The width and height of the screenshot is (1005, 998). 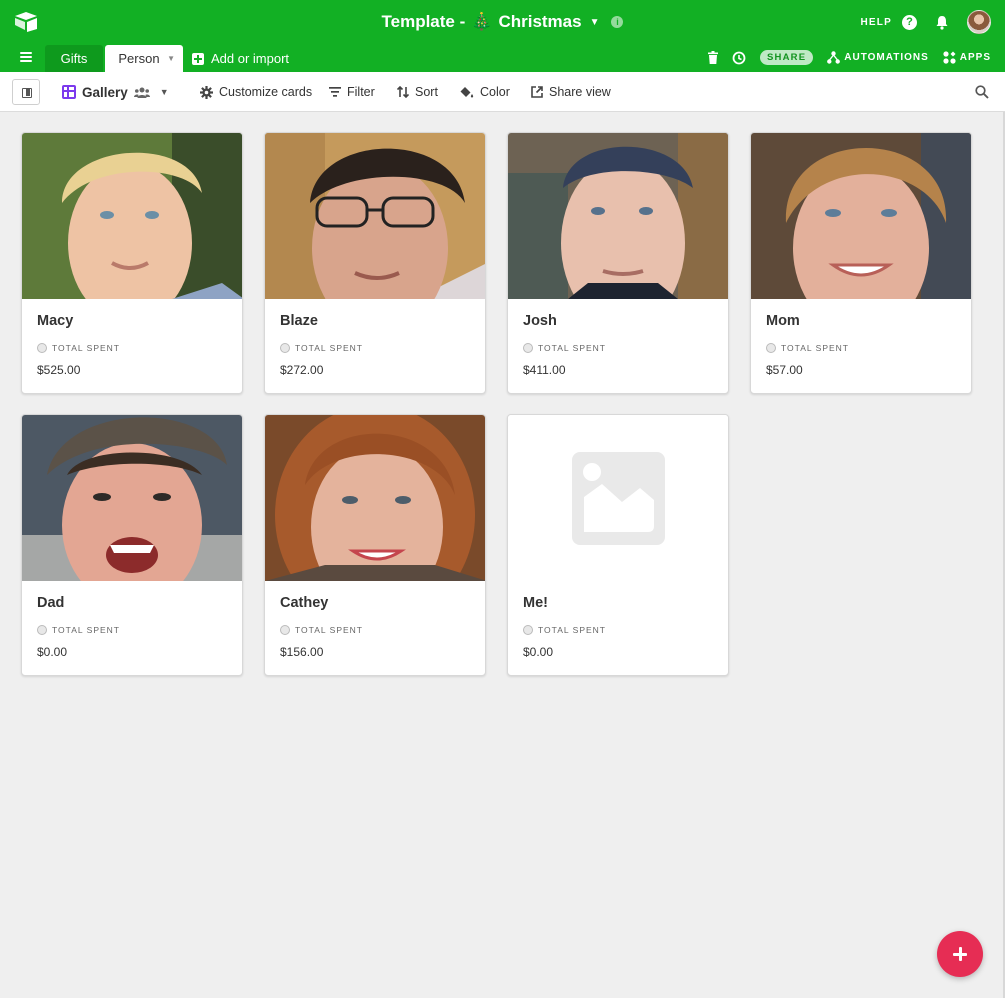 What do you see at coordinates (467, 91) in the screenshot?
I see `paint-bucket-icon` at bounding box center [467, 91].